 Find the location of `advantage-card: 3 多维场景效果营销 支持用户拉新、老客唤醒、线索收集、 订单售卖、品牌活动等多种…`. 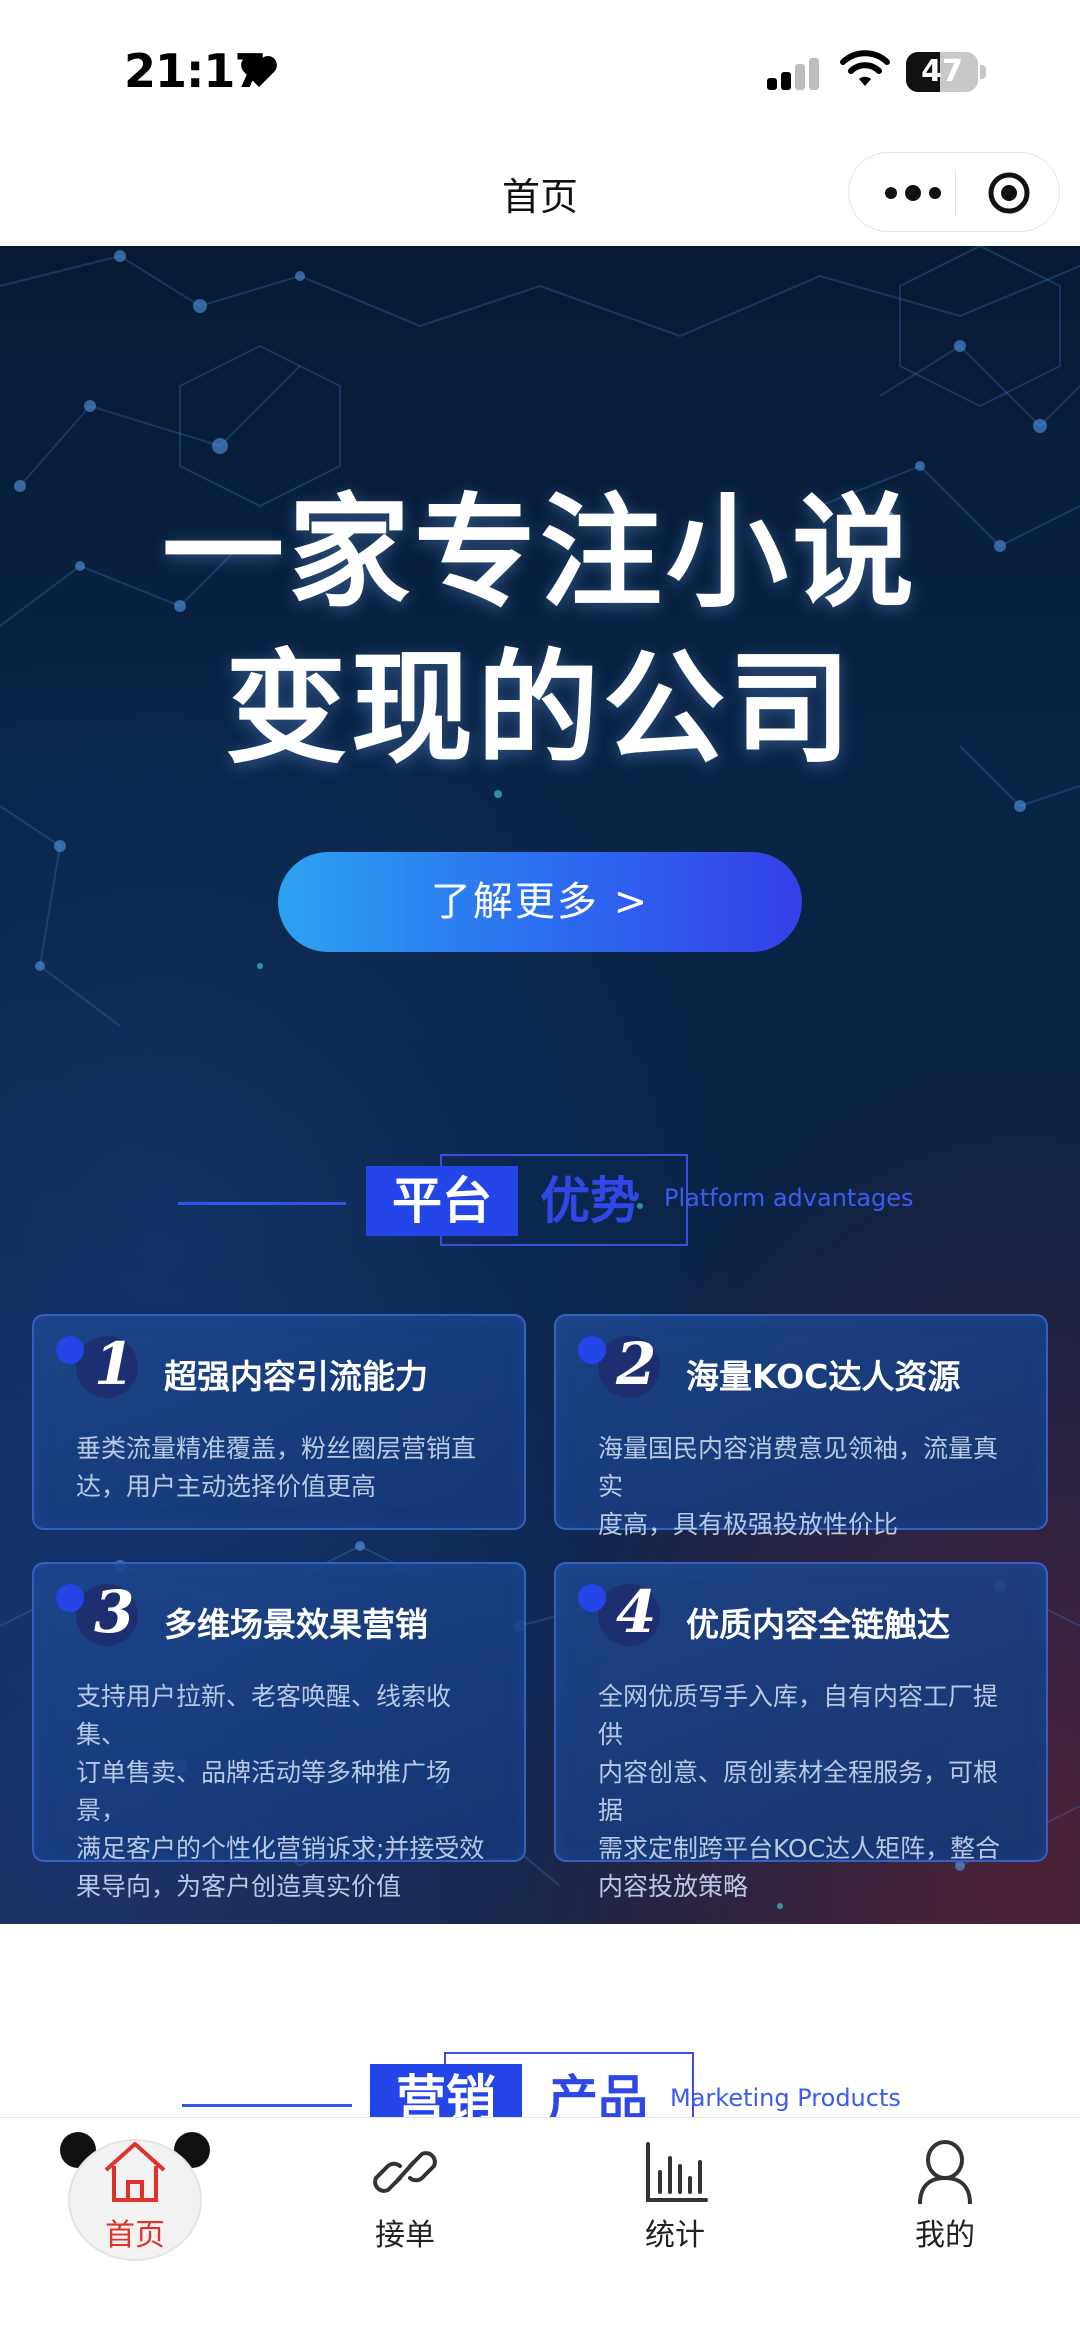

advantage-card: 3 多维场景效果营销 支持用户拉新、老客唤醒、线索收集、 订单售卖、品牌活动等多种… is located at coordinates (279, 1731).